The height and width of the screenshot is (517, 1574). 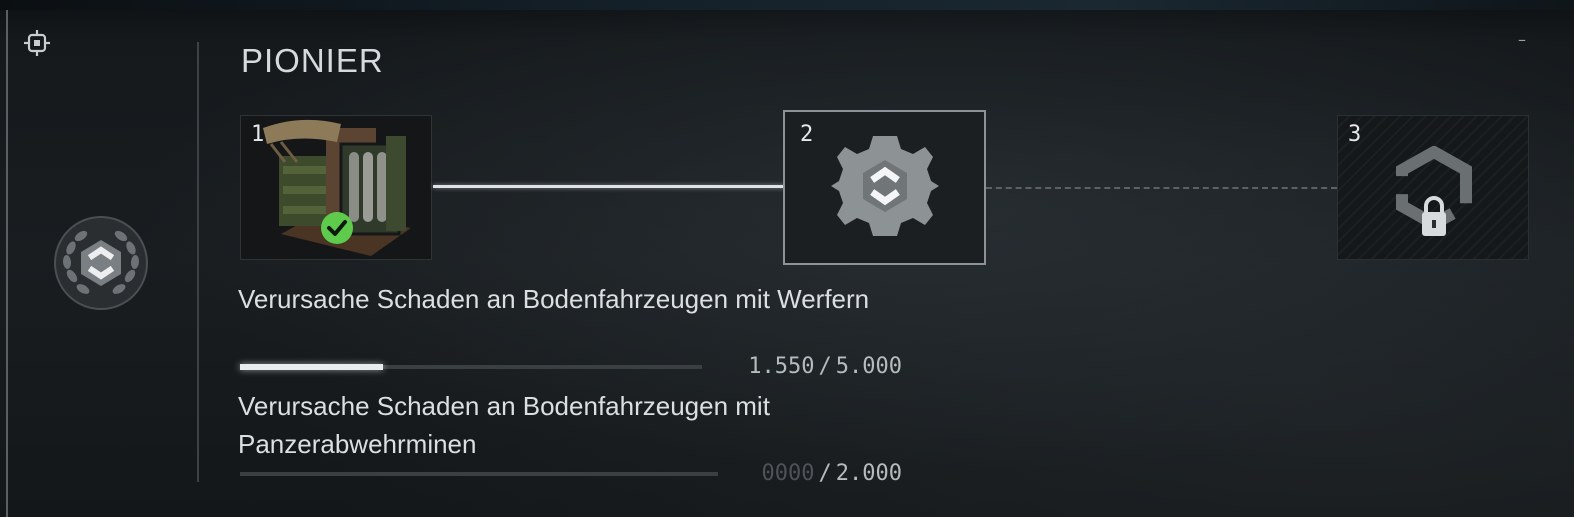 I want to click on task-progress-value: 1.550/5.000, so click(x=825, y=366).